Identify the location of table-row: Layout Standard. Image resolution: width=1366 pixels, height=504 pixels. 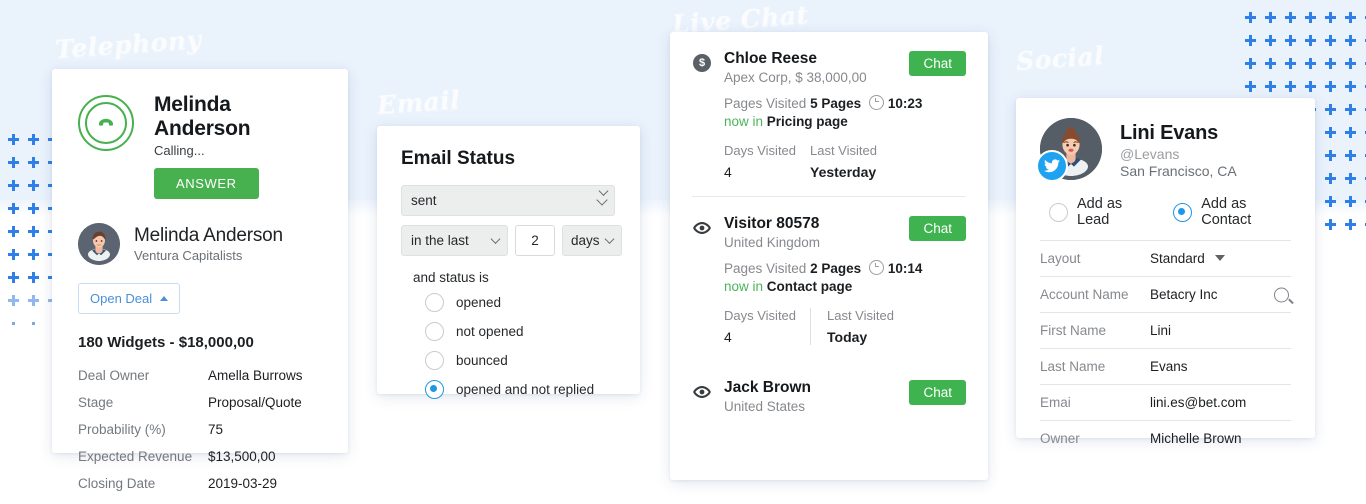
(1165, 258).